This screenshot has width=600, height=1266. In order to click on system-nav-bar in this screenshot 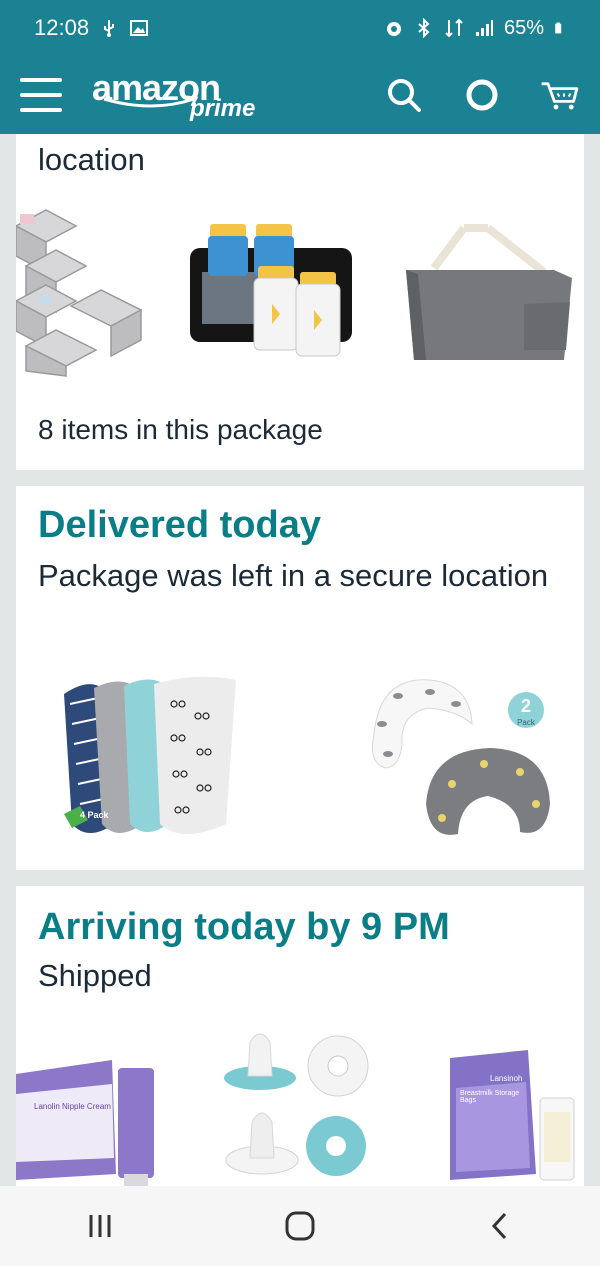, I will do `click(300, 1226)`.